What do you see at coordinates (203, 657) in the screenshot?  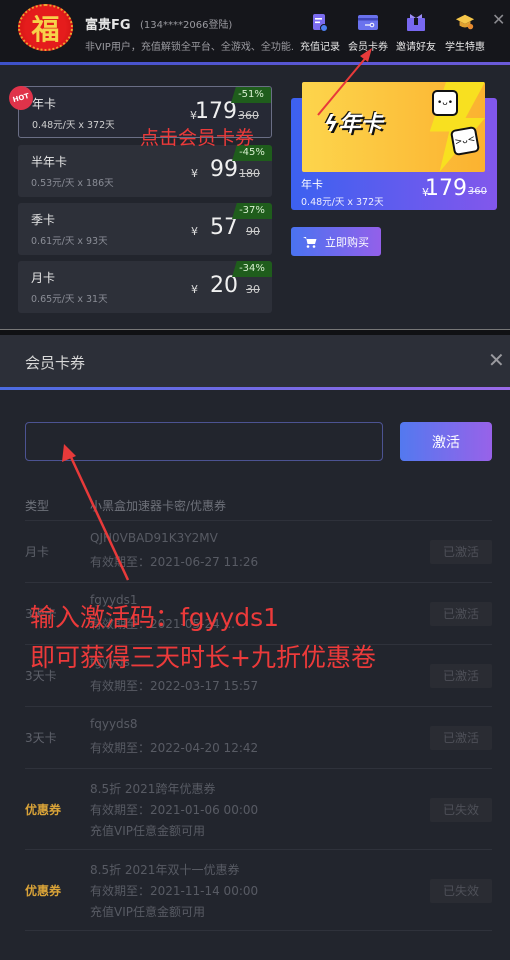 I see `annotation-benefit-hint: 即可获得三天时长+九折优惠卷` at bounding box center [203, 657].